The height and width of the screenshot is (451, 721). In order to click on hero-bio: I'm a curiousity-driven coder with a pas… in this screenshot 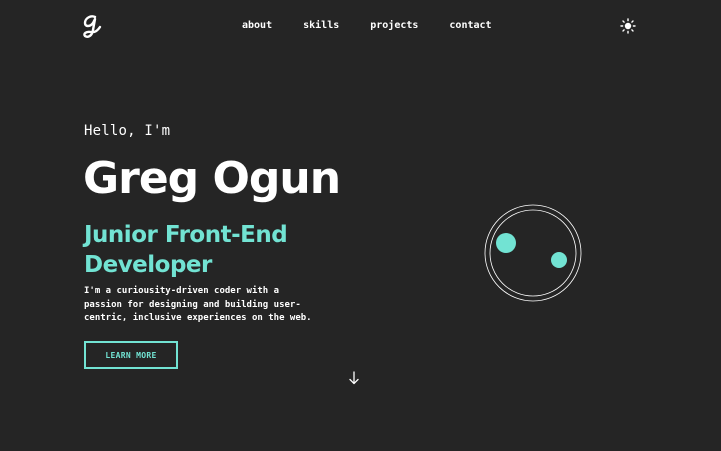, I will do `click(198, 304)`.